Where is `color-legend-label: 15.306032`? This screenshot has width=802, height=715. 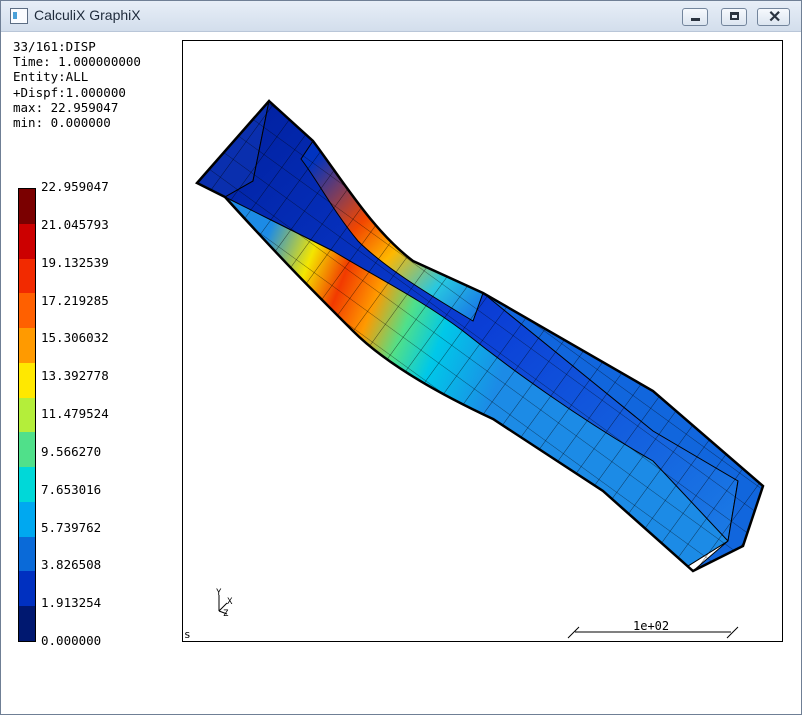
color-legend-label: 15.306032 is located at coordinates (75, 338).